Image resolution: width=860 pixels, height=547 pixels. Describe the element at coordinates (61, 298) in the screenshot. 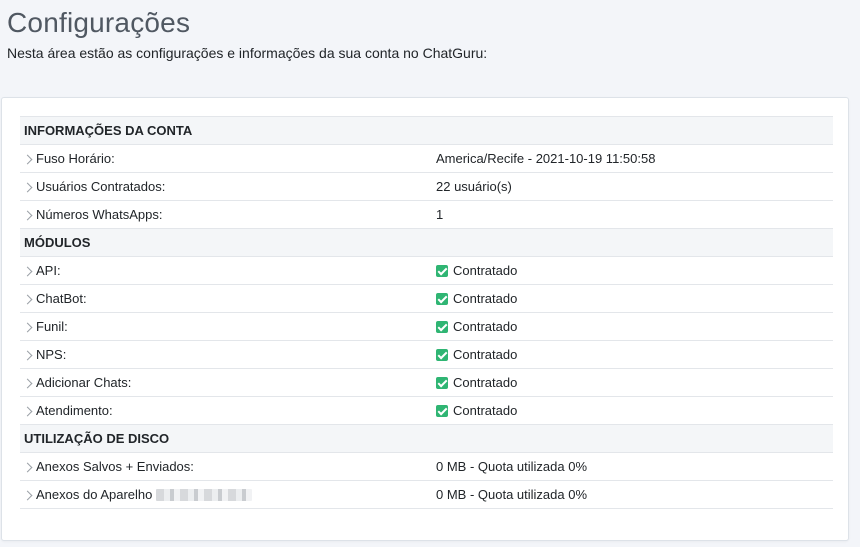

I see `row-label: ChatBot:` at that location.